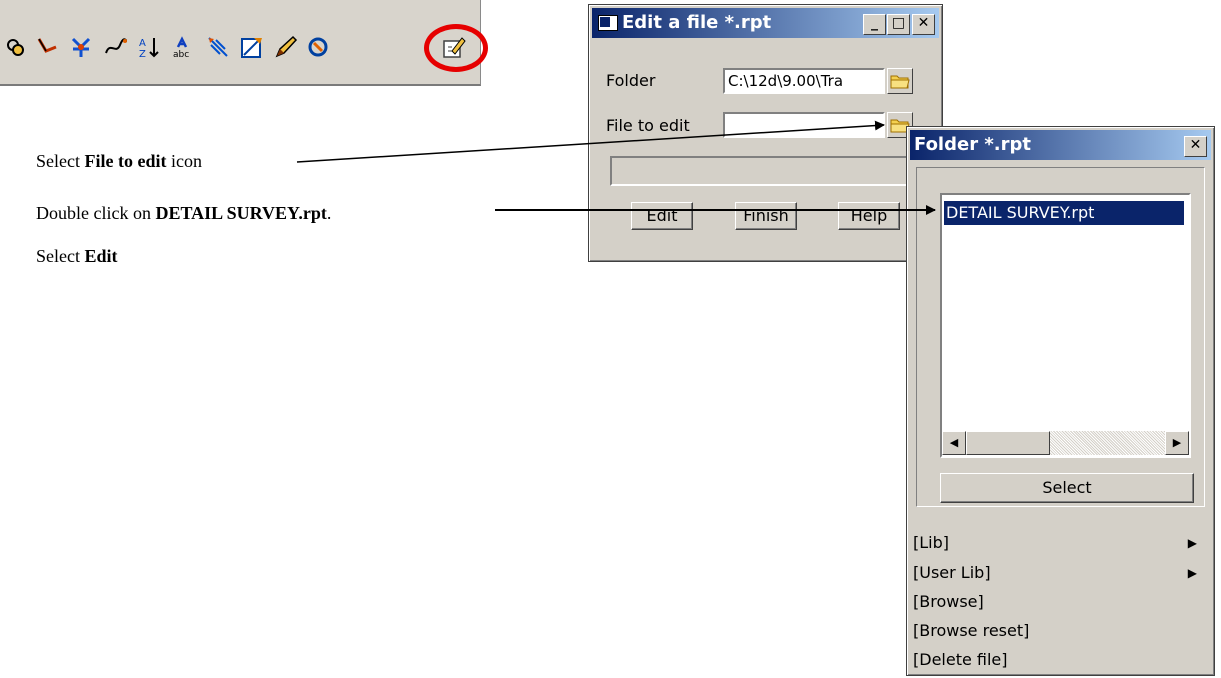 The height and width of the screenshot is (678, 1221). Describe the element at coordinates (1107, 443) in the screenshot. I see `scroll-track` at that location.